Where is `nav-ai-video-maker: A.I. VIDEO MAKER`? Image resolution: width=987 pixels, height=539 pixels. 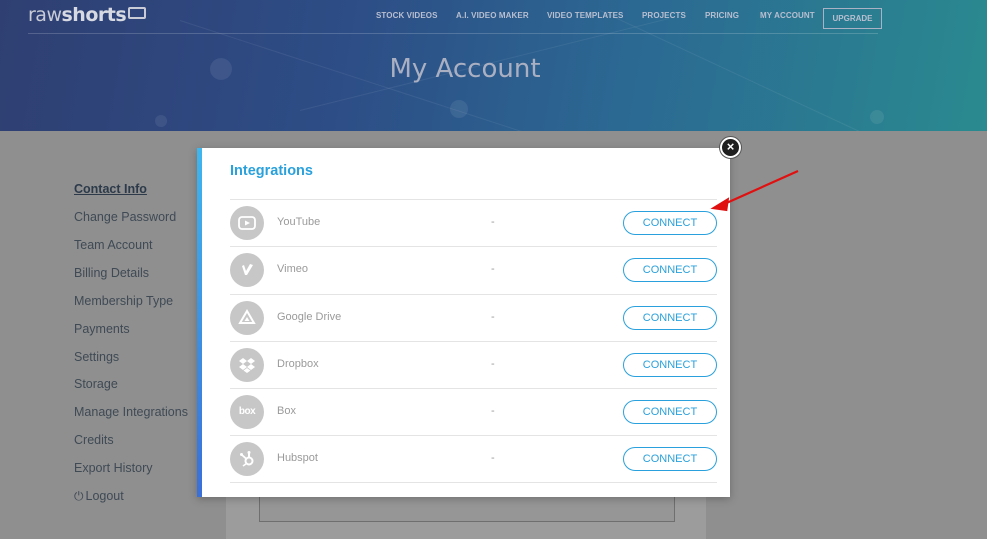
nav-ai-video-maker: A.I. VIDEO MAKER is located at coordinates (492, 15).